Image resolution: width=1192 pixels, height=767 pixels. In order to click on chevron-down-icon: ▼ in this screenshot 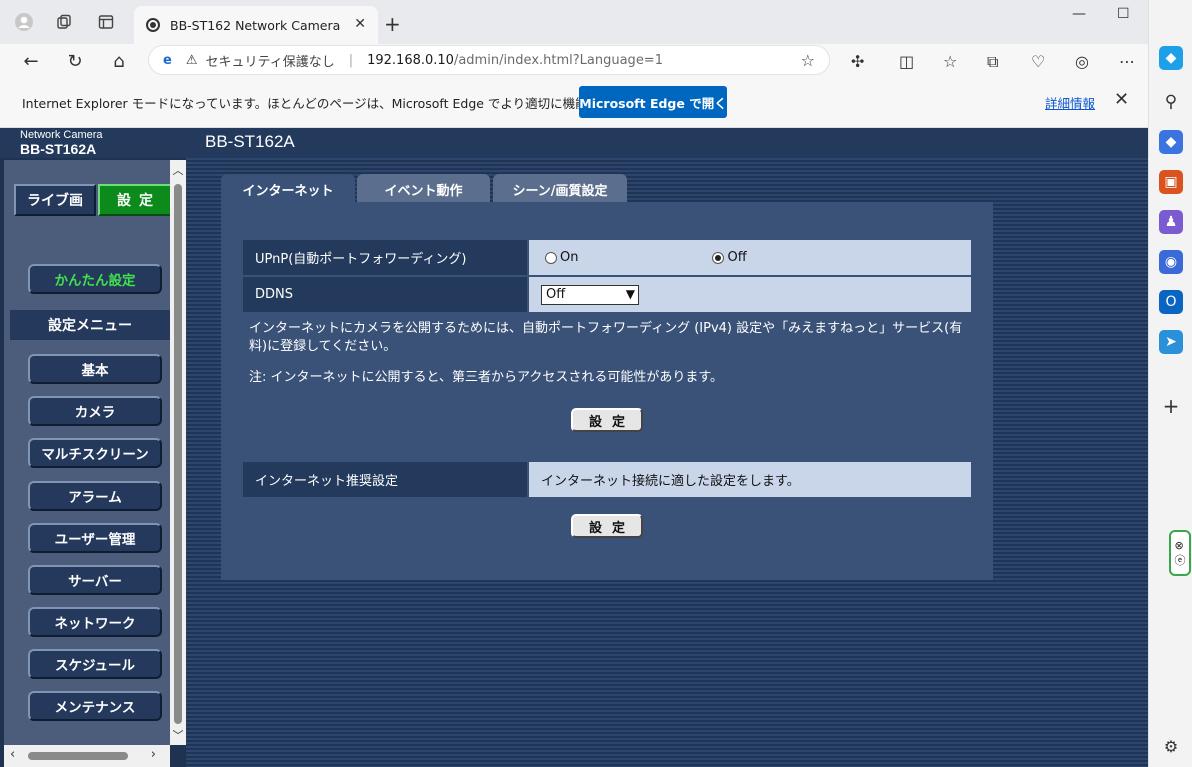, I will do `click(630, 293)`.